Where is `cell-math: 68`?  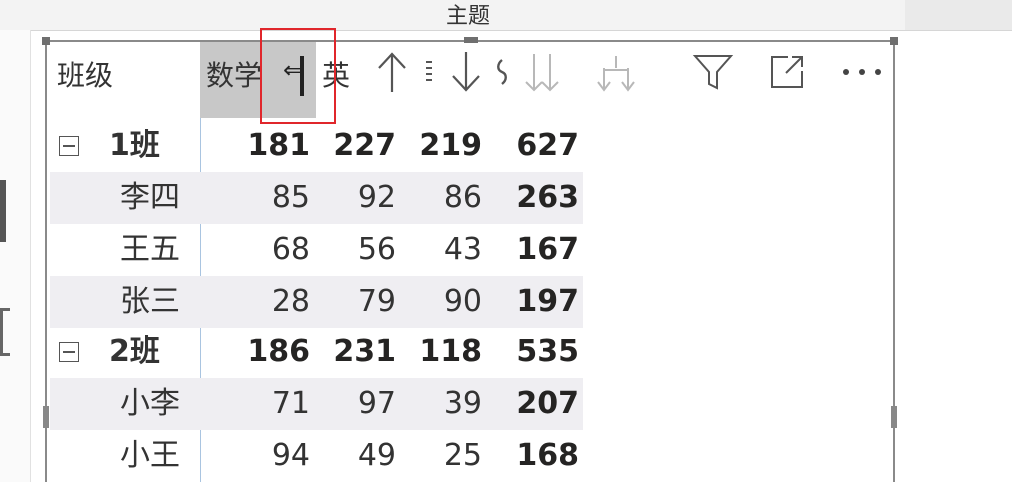 cell-math: 68 is located at coordinates (290, 249).